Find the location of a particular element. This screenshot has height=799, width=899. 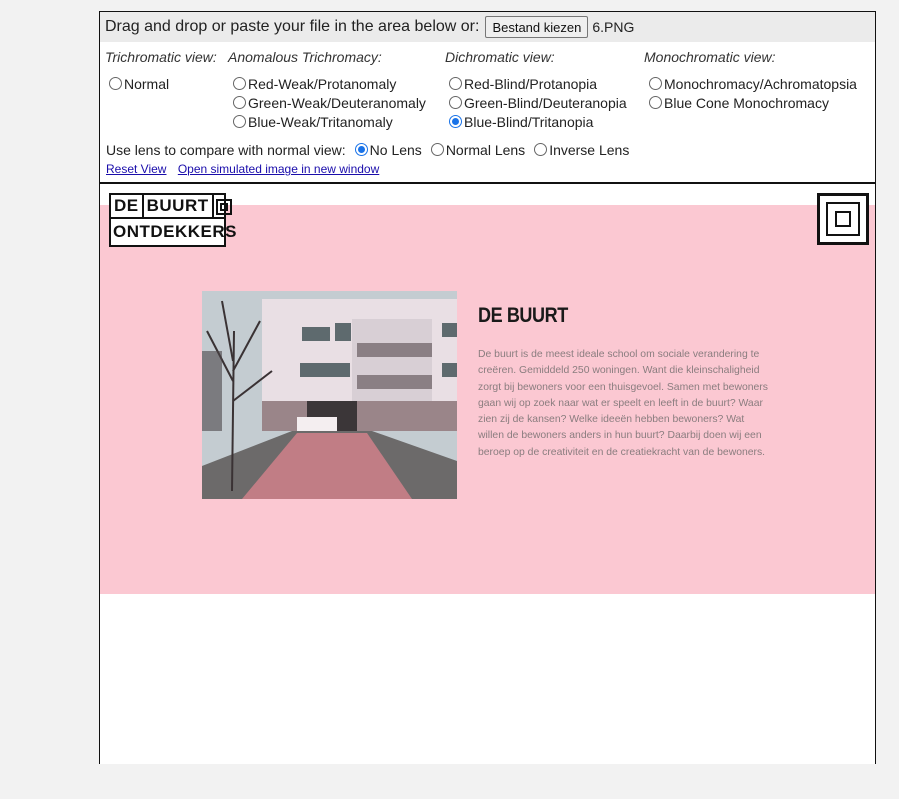

radio-label: Blue-Blind/Tritanopia is located at coordinates (529, 121).